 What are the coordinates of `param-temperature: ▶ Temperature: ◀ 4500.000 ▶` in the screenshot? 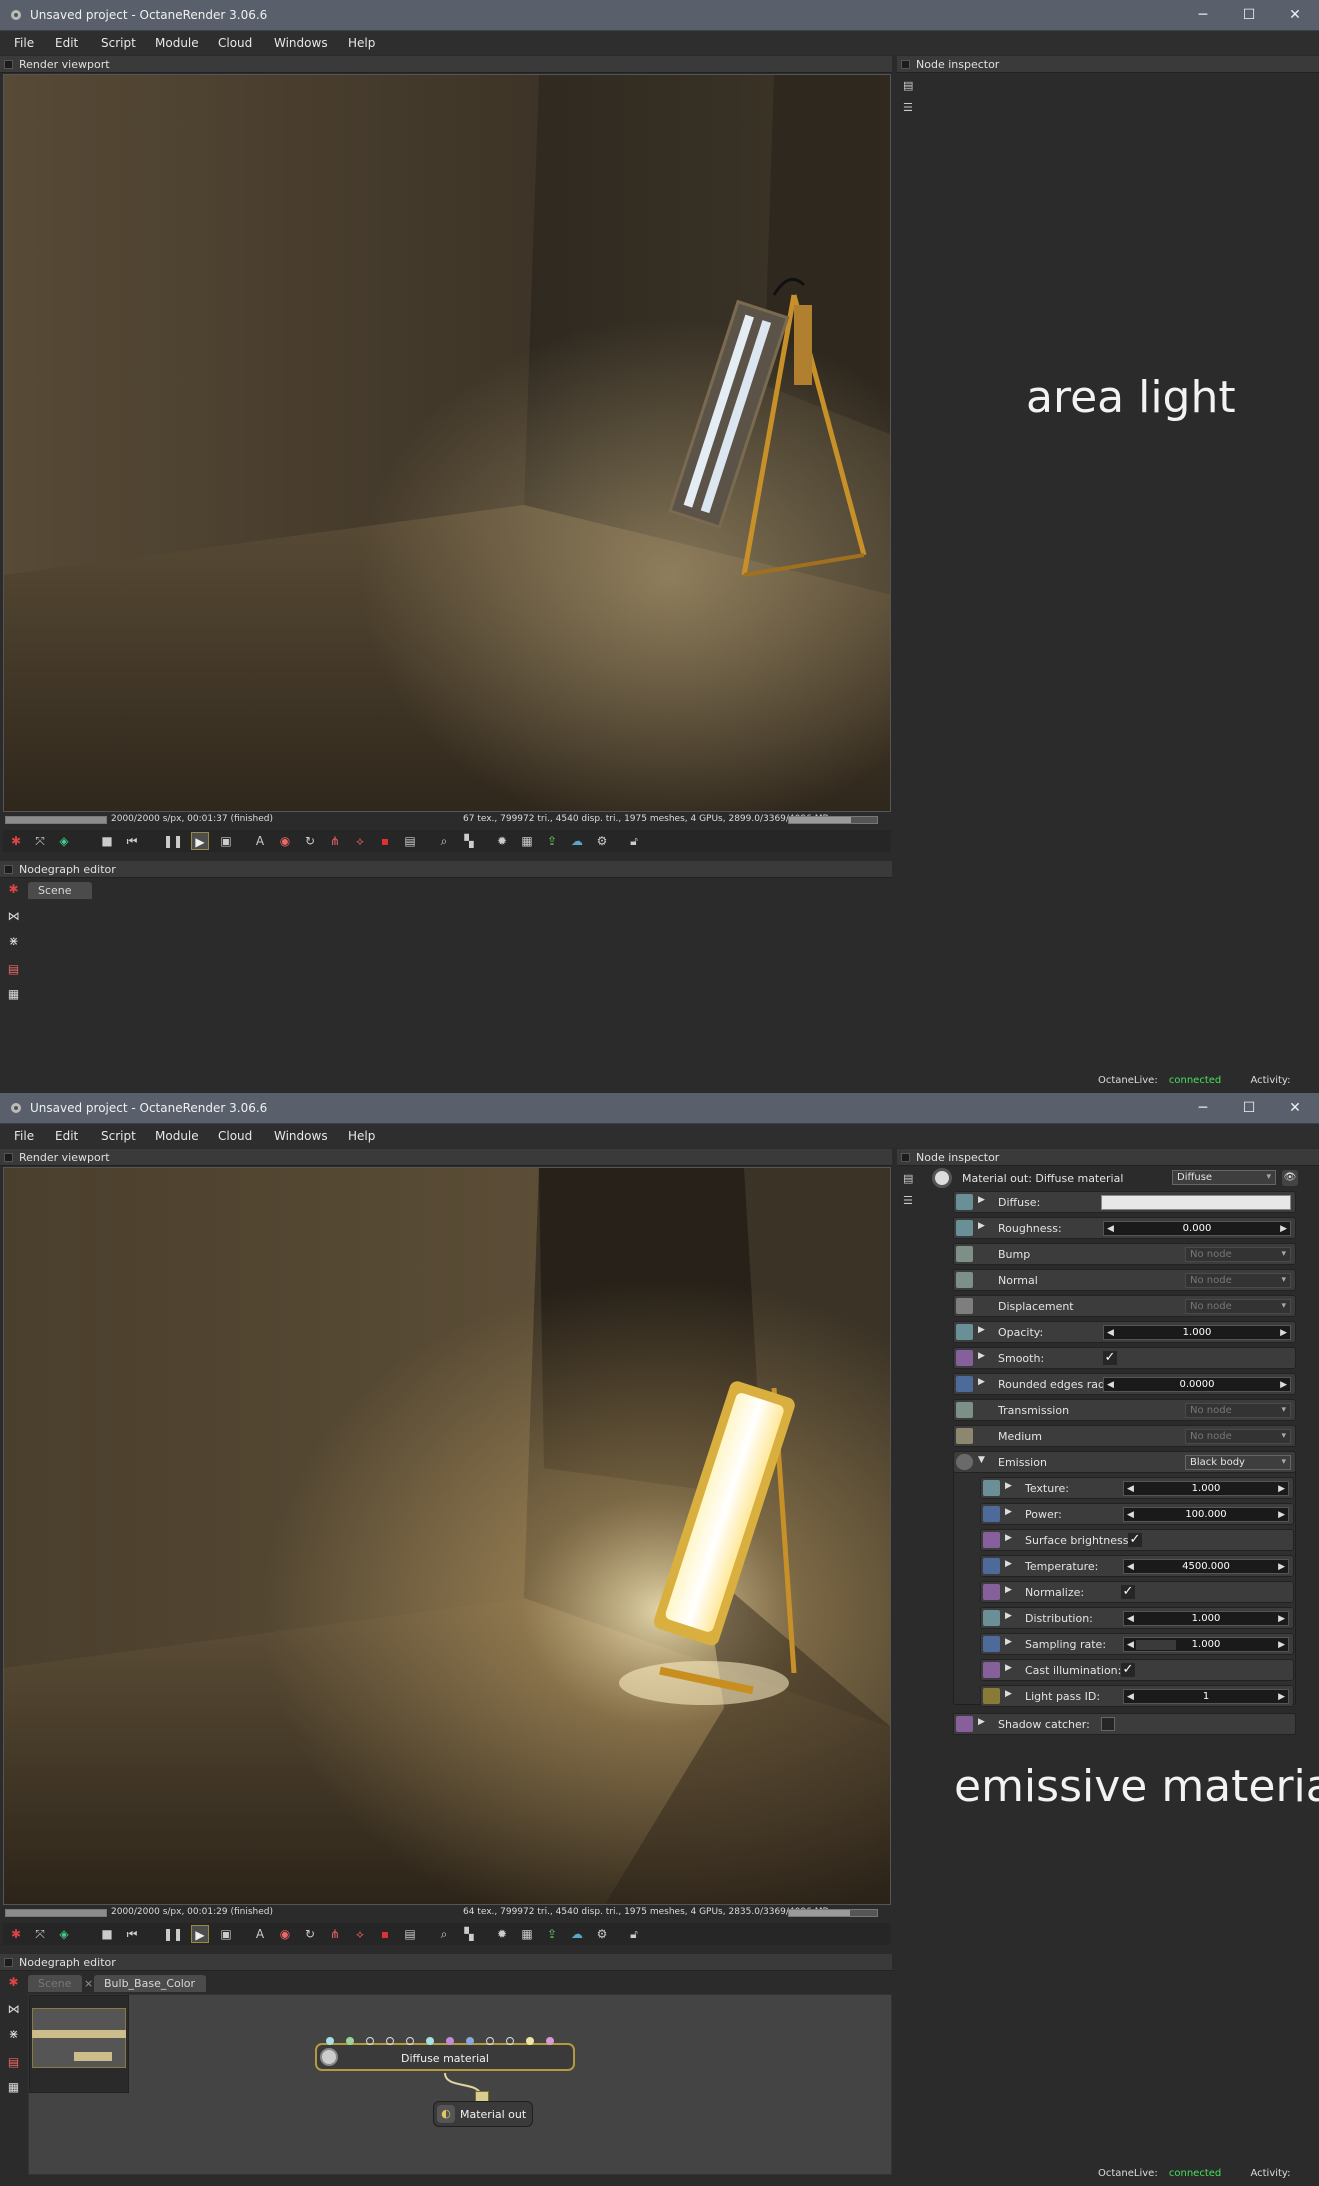 It's located at (1137, 1566).